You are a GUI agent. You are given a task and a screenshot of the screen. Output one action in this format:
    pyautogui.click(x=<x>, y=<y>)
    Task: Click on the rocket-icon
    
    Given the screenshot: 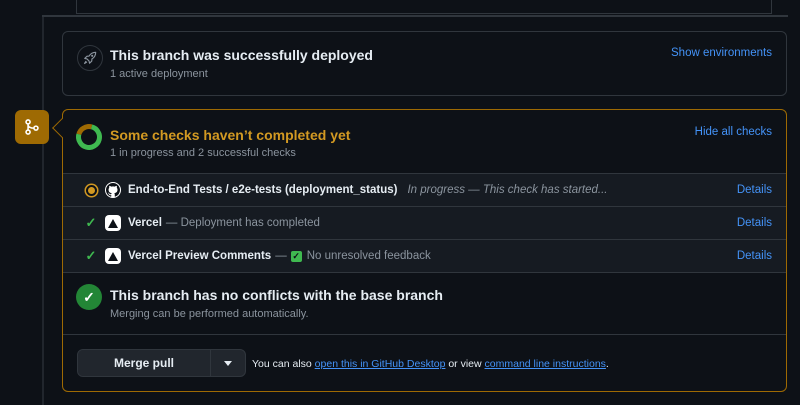 What is the action you would take?
    pyautogui.click(x=90, y=58)
    